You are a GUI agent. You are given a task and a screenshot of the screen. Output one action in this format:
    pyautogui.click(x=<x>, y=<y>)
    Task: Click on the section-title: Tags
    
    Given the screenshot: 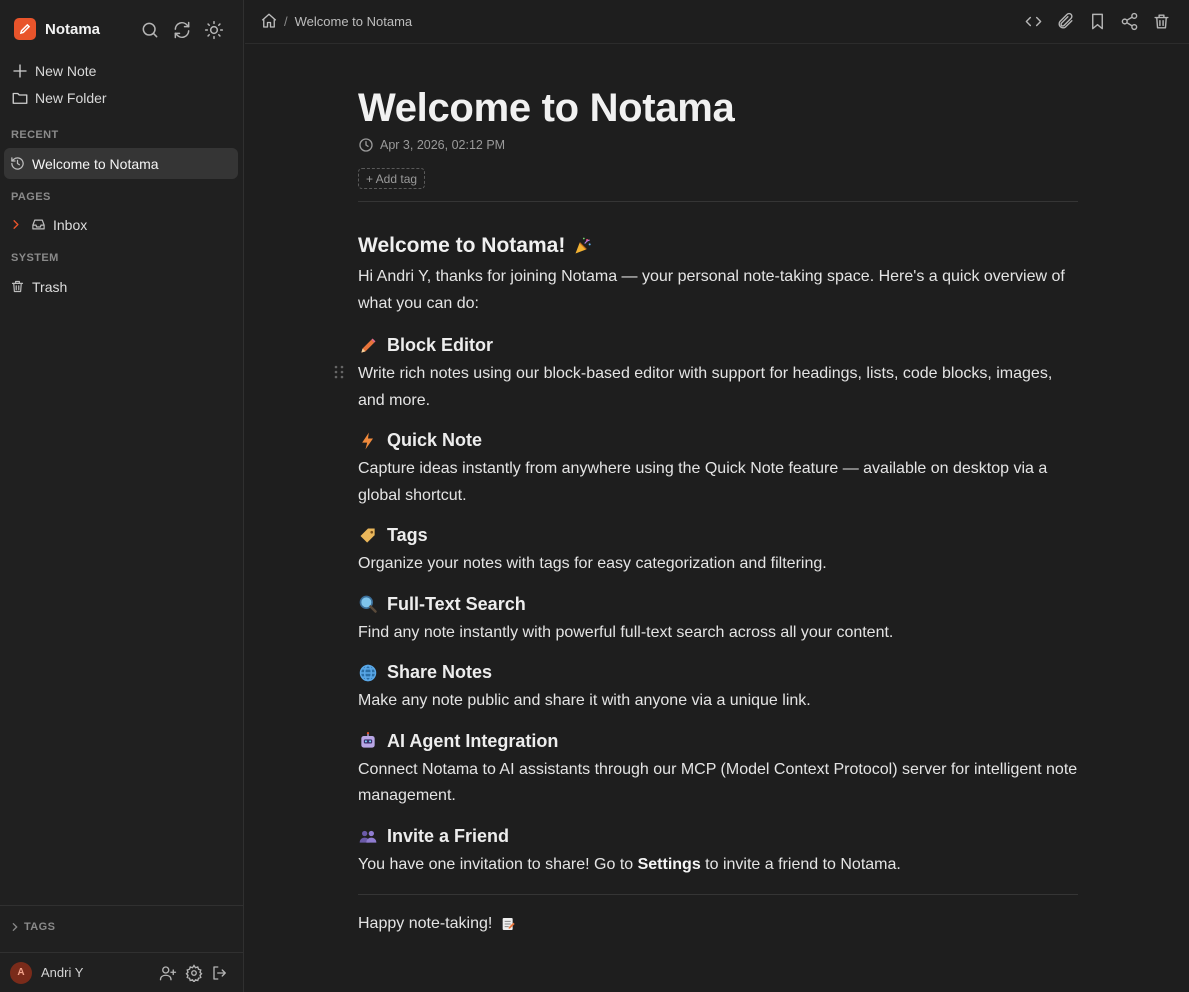 What is the action you would take?
    pyautogui.click(x=407, y=535)
    